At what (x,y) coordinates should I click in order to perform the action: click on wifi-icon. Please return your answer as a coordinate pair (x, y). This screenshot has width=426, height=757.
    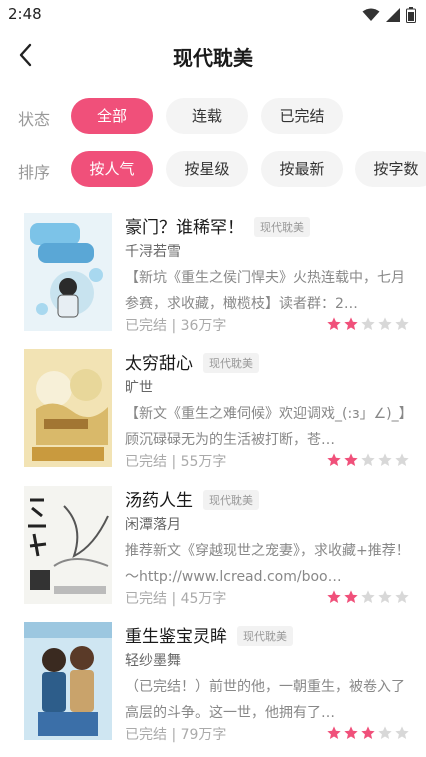
    Looking at the image, I should click on (371, 14).